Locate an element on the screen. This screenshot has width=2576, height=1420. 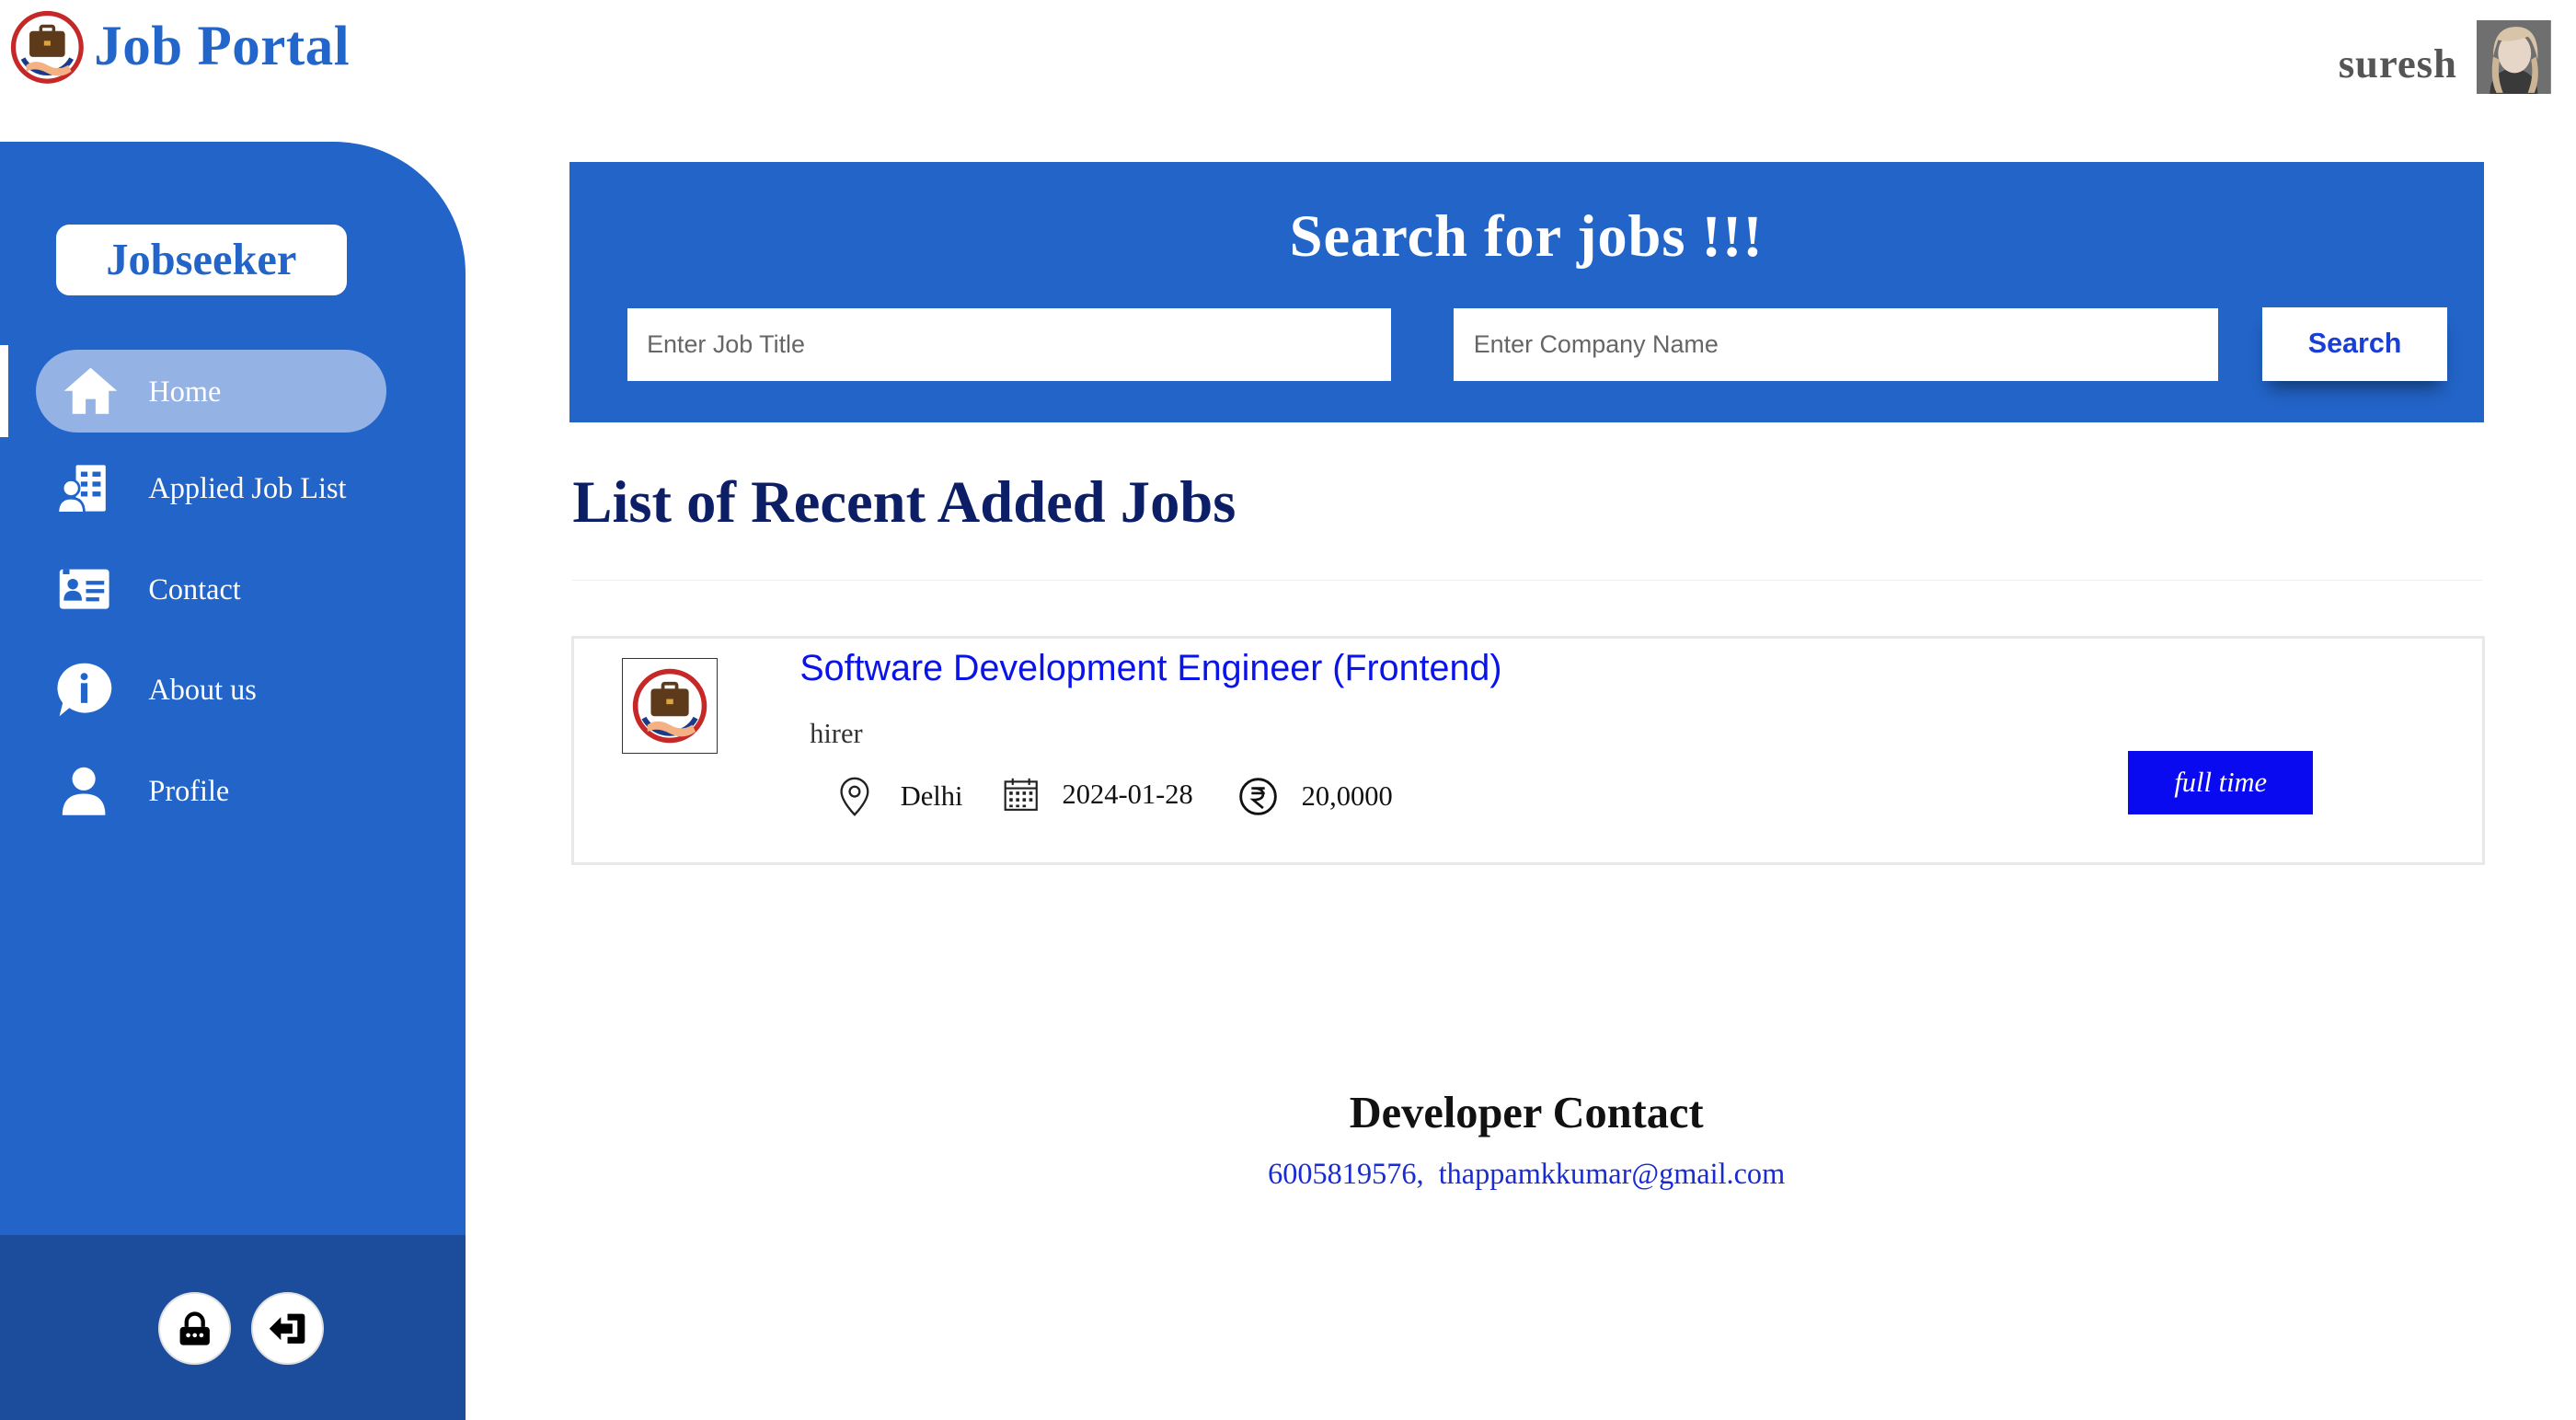
calendar-icon is located at coordinates (1021, 795).